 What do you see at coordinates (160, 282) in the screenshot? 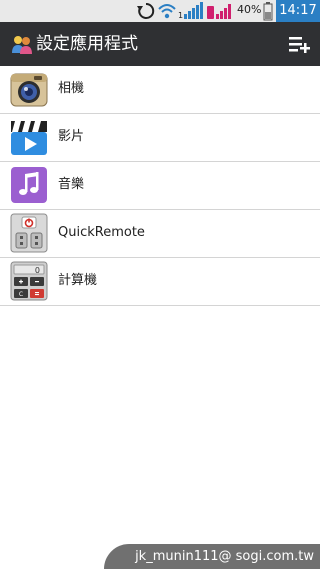
I see `list-item: 0 C 計算機` at bounding box center [160, 282].